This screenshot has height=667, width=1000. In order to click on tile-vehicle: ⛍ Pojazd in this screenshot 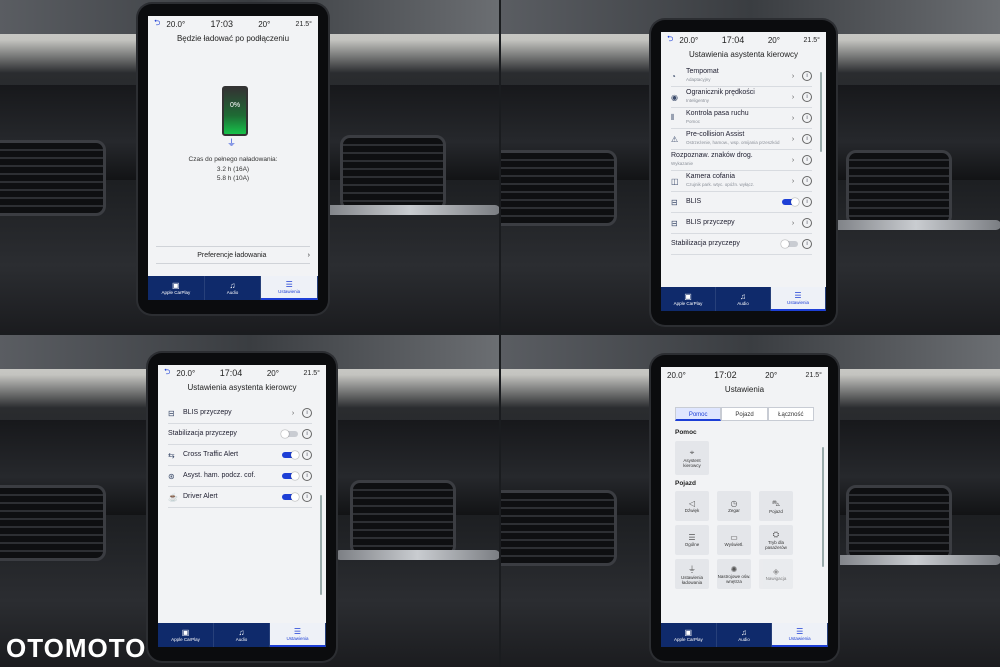, I will do `click(776, 506)`.